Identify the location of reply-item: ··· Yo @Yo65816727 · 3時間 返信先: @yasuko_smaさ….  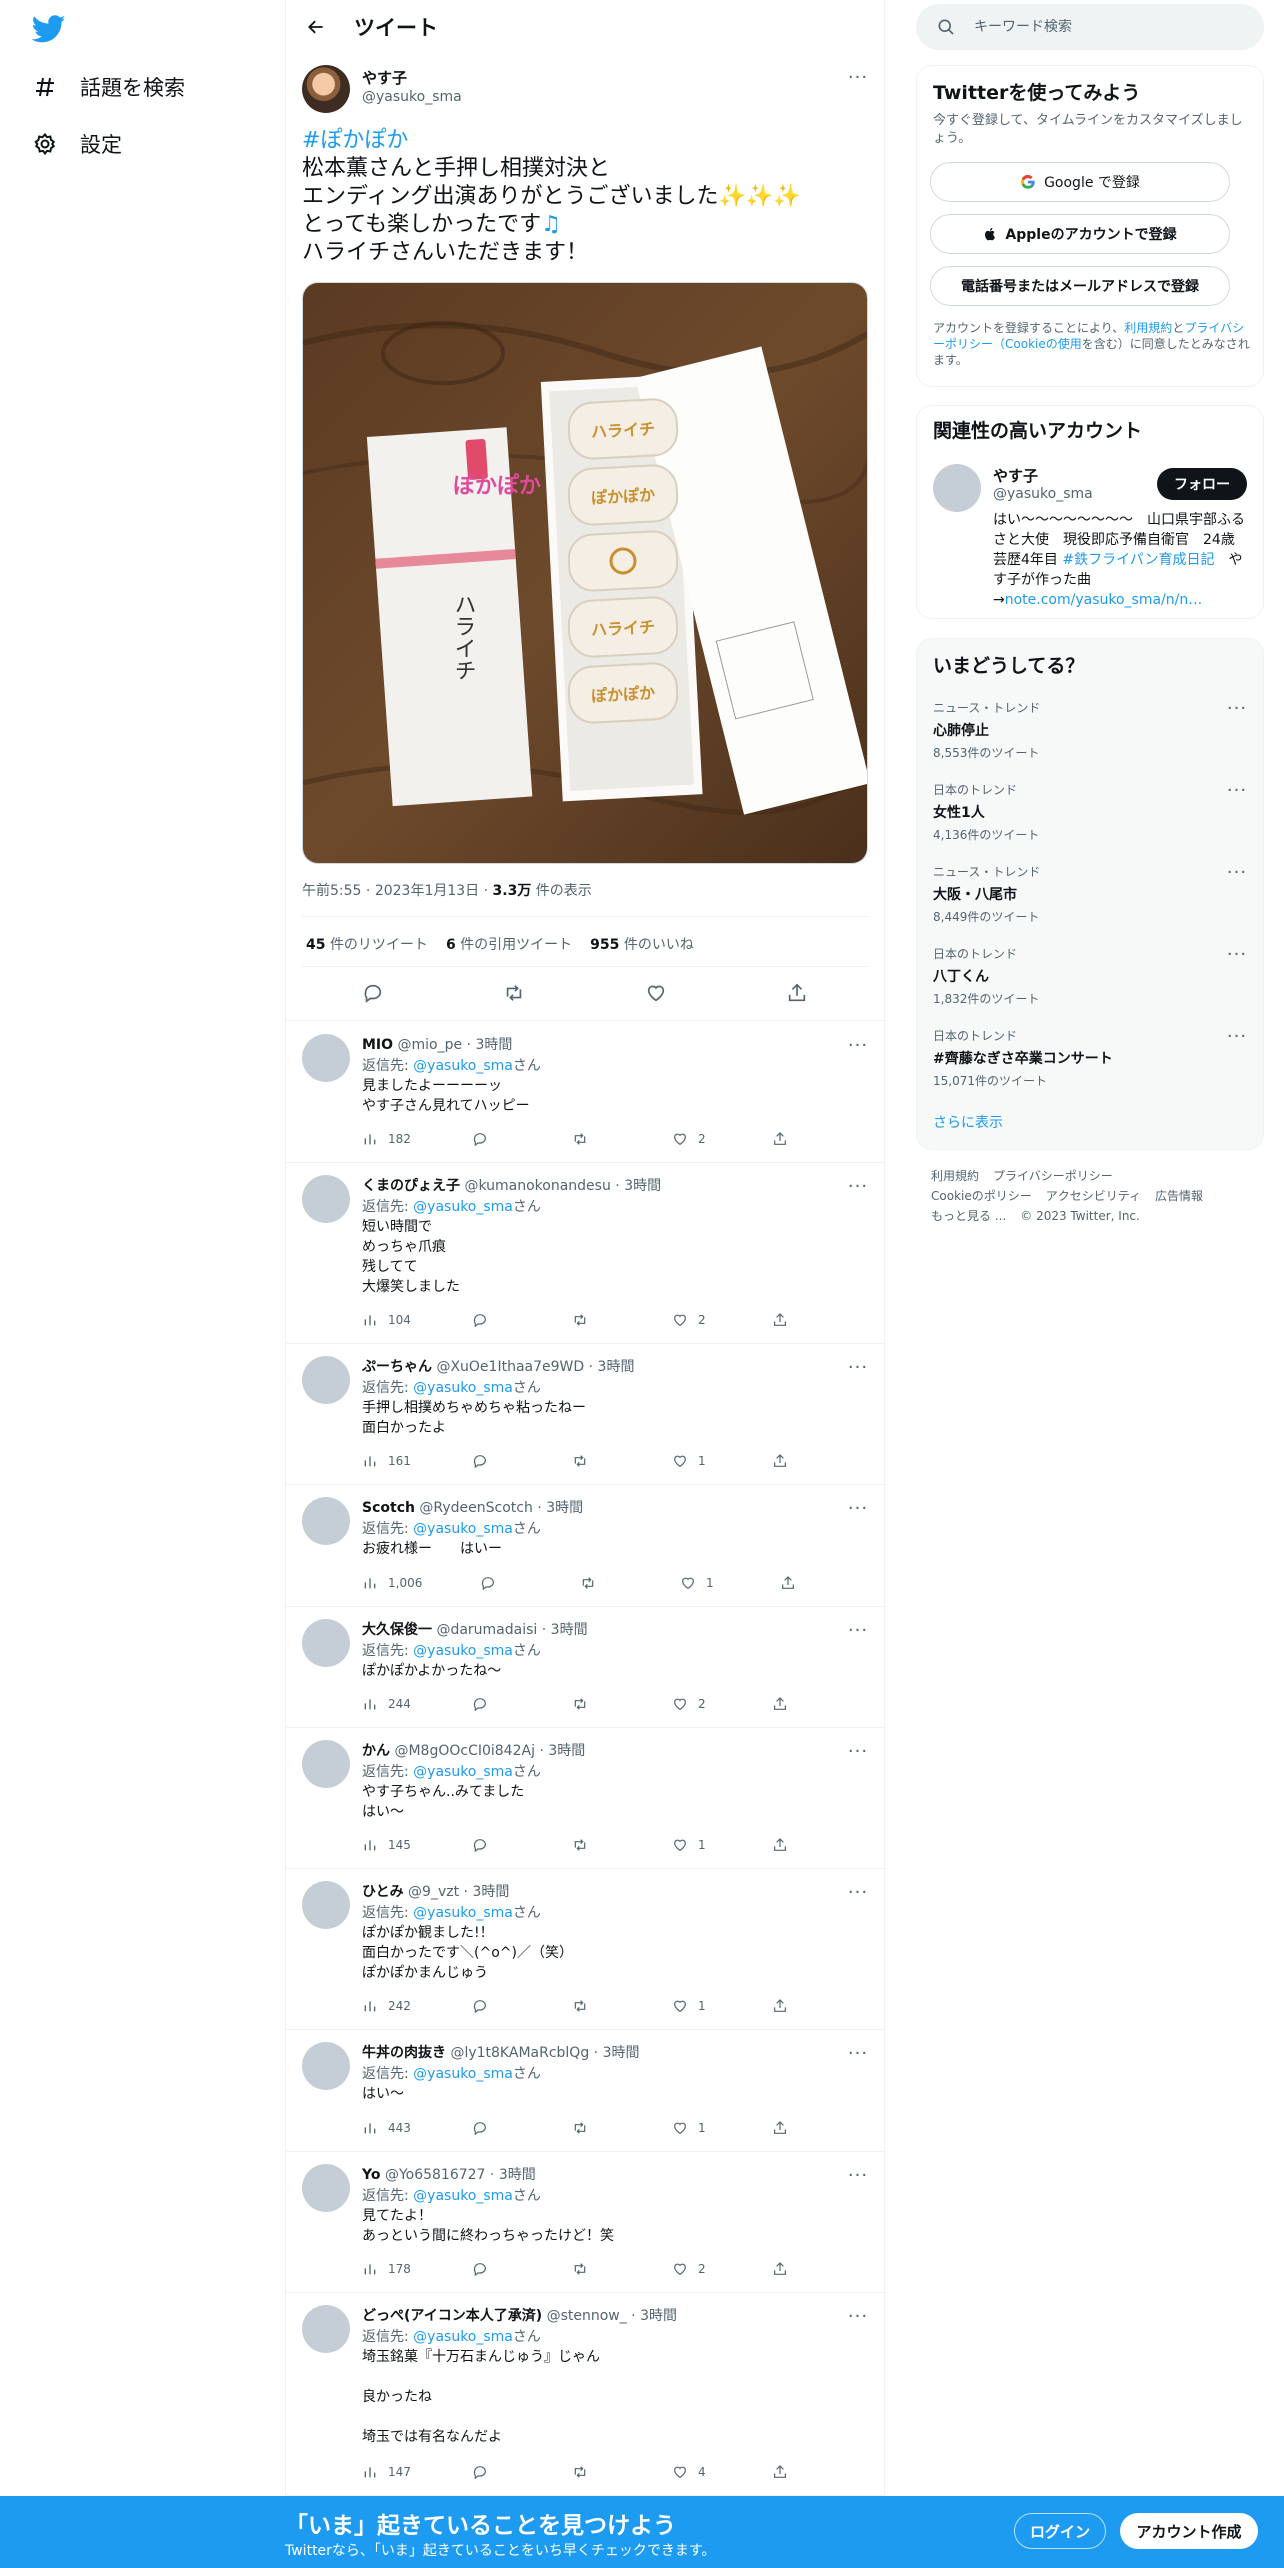
(586, 2222).